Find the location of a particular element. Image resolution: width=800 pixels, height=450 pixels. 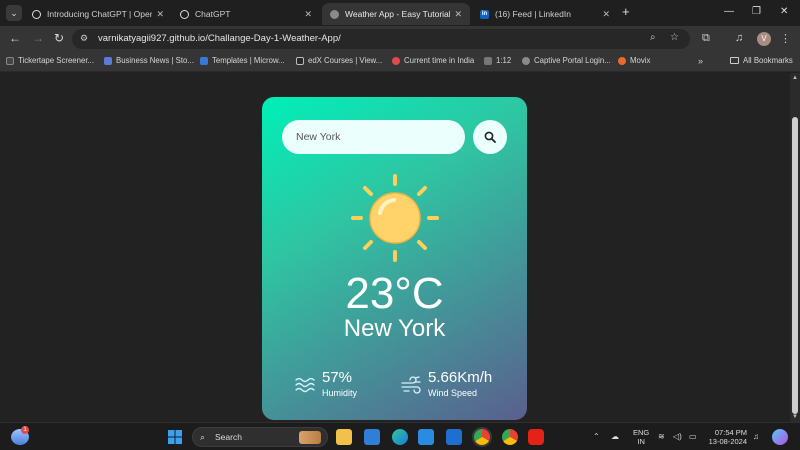

edge-browser-icon is located at coordinates (400, 437).